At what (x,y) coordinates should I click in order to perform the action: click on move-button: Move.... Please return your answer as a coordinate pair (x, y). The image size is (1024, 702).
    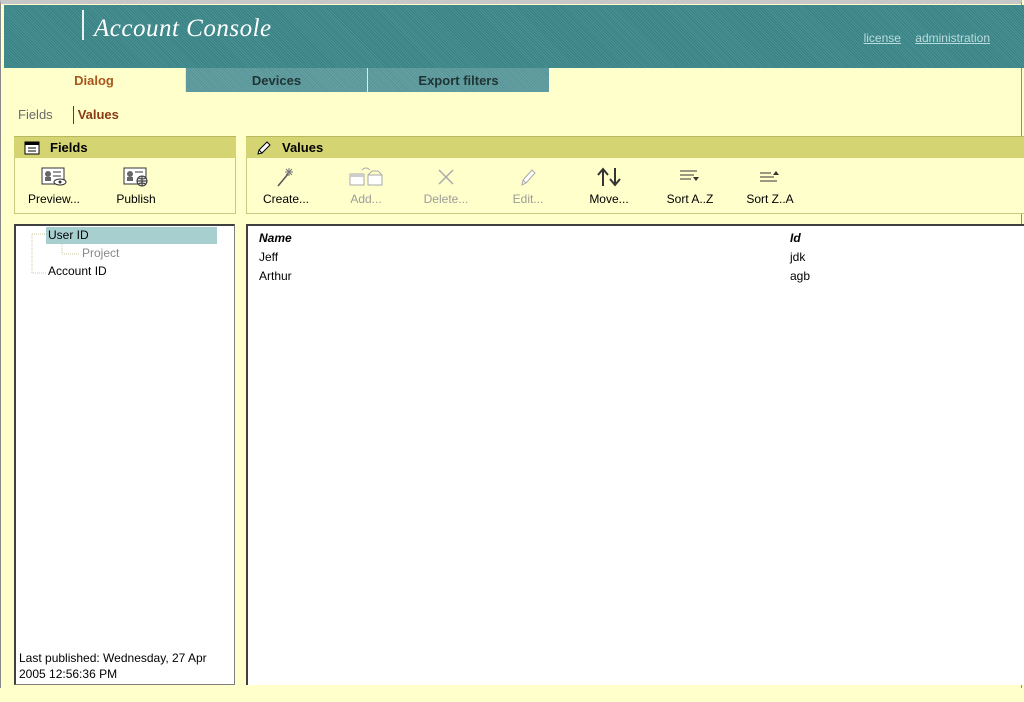
    Looking at the image, I should click on (609, 182).